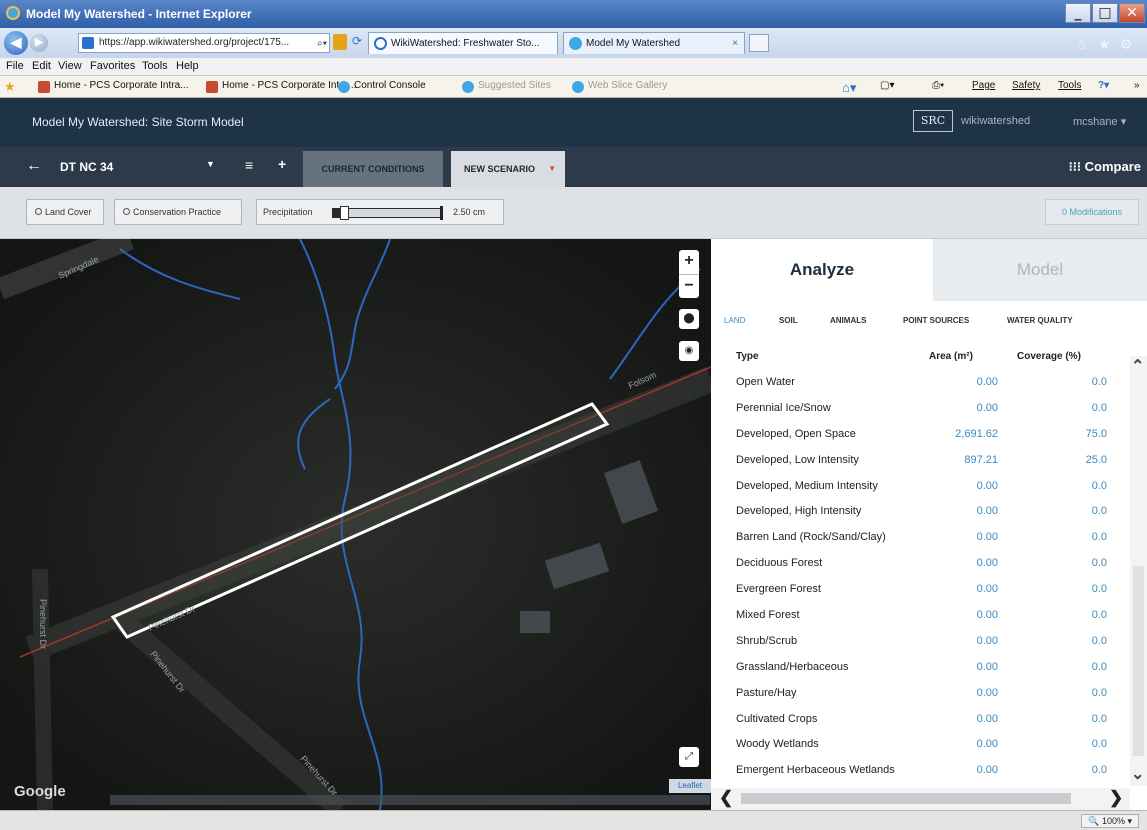 Image resolution: width=1147 pixels, height=830 pixels. Describe the element at coordinates (792, 666) in the screenshot. I see `land-type-cell: Grassland/Herbaceous` at that location.